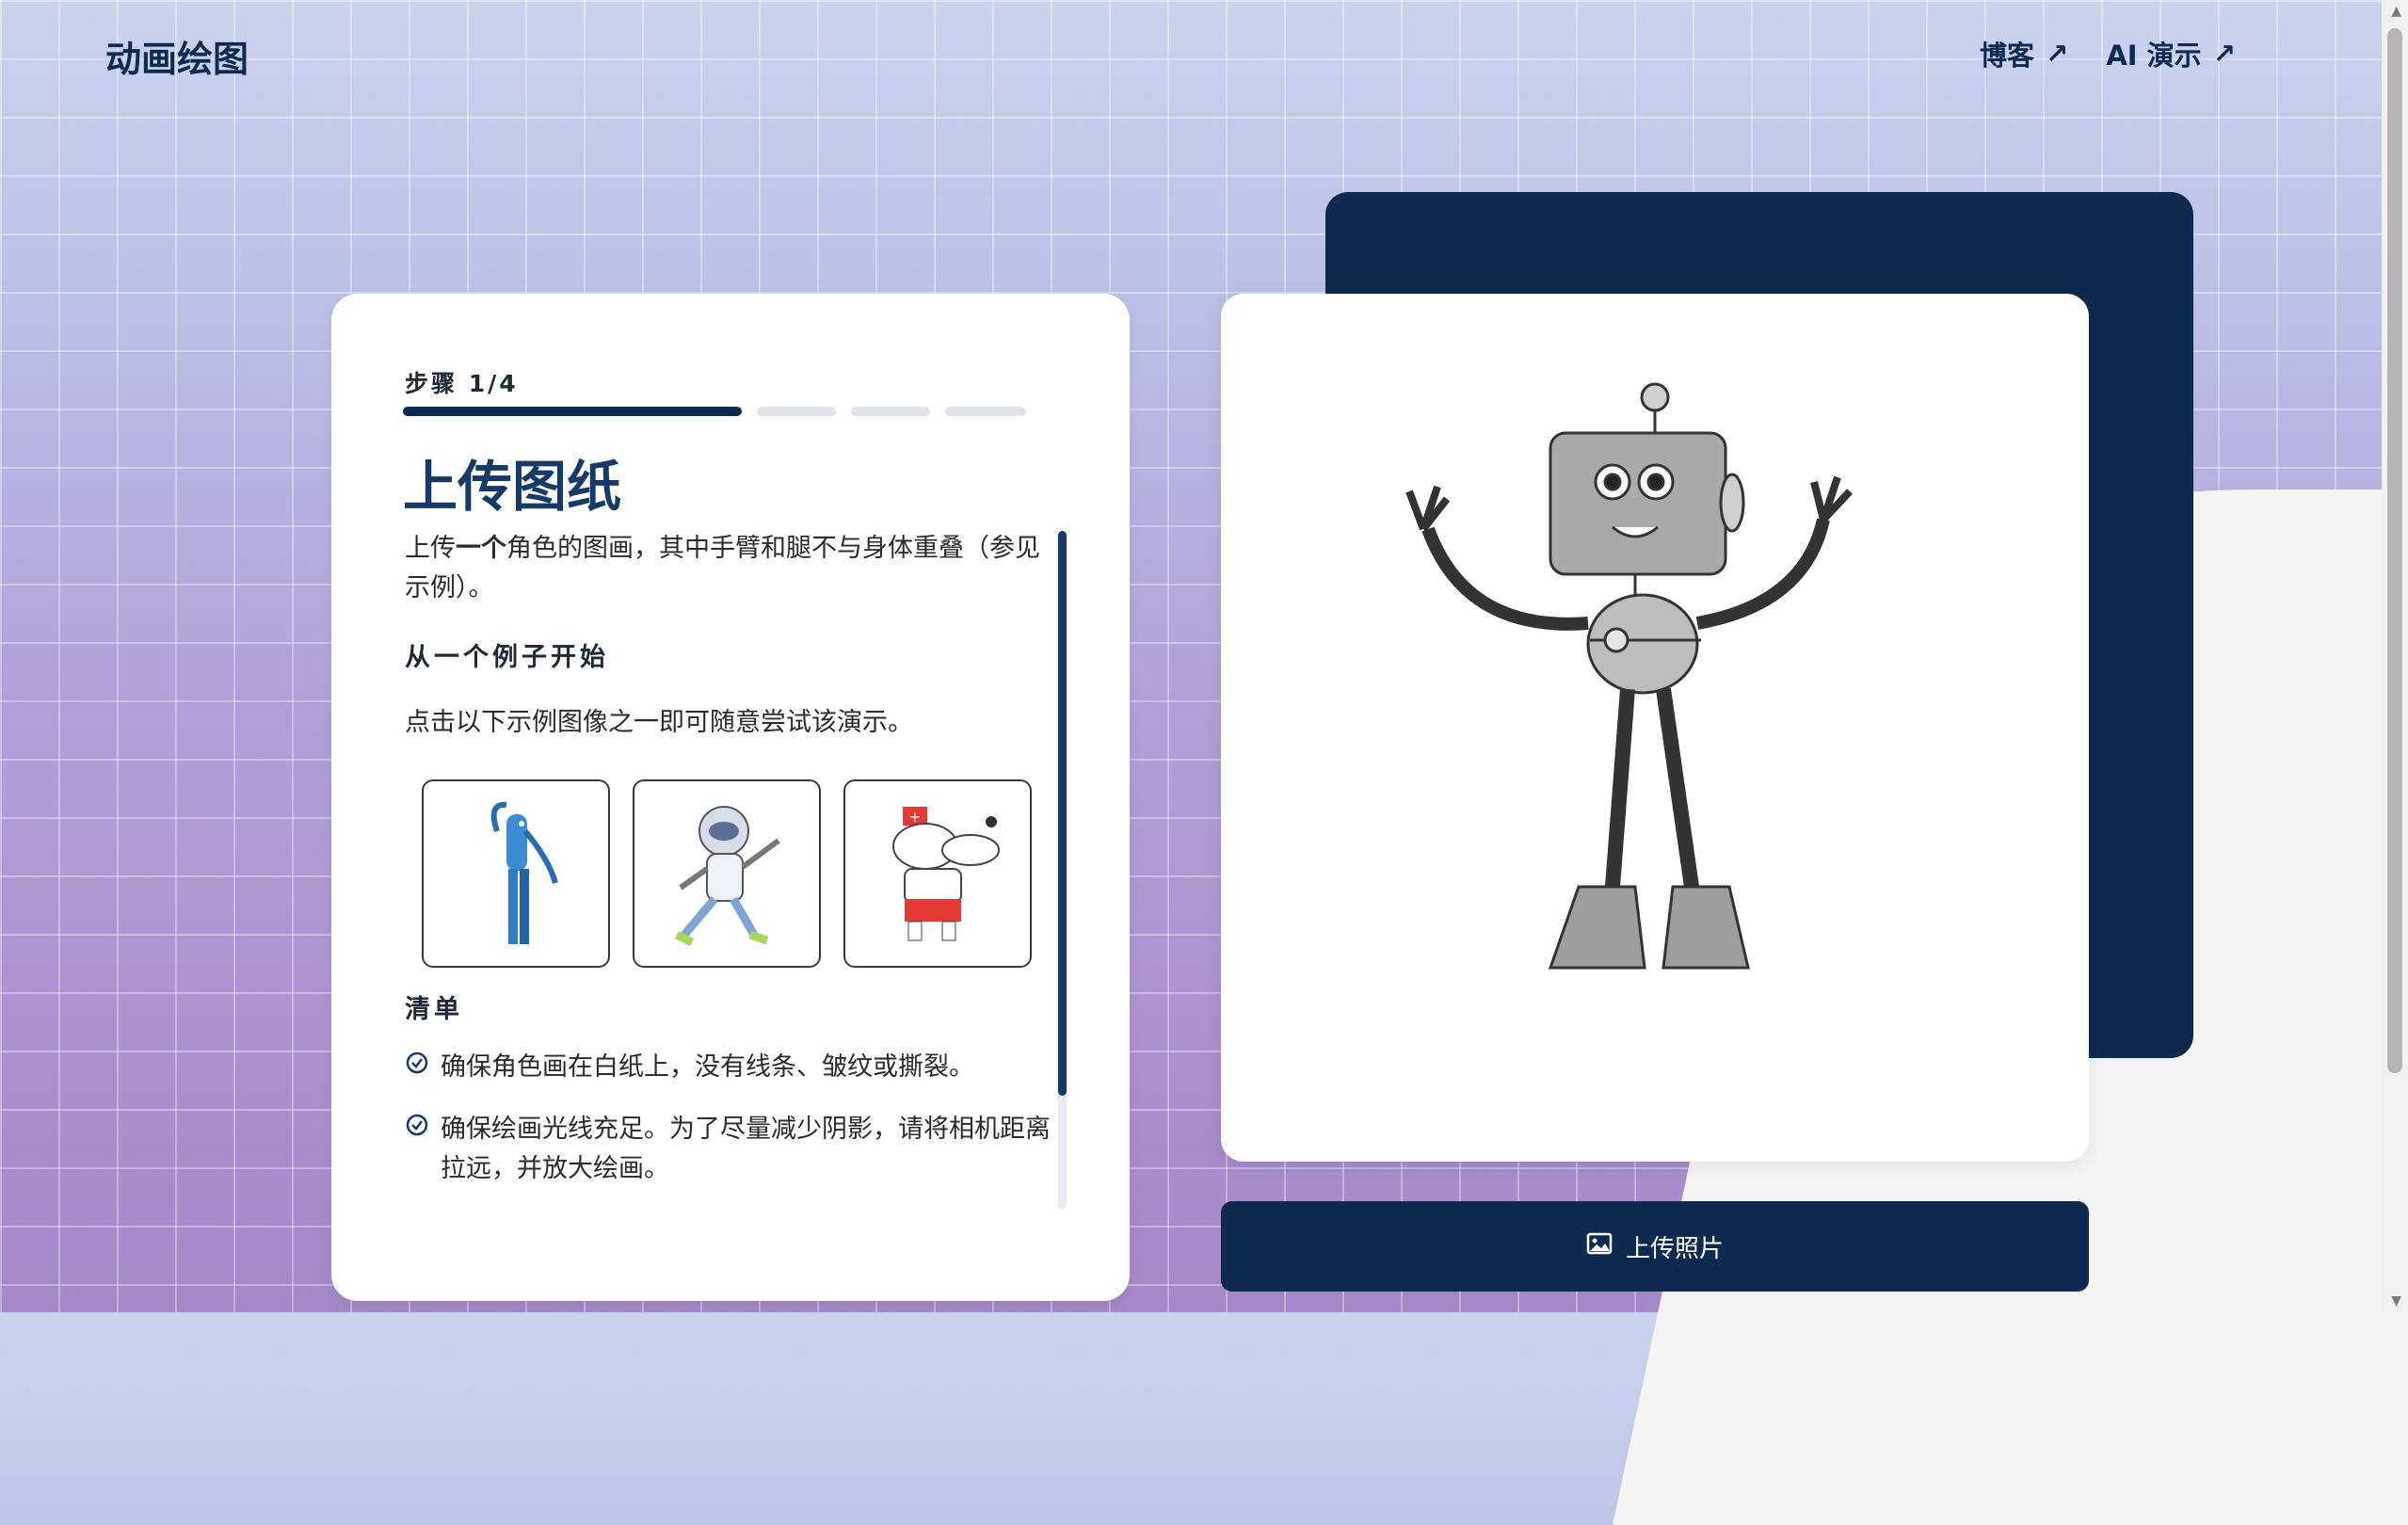 This screenshot has height=1525, width=2408. I want to click on scroll-down-icon: ▼, so click(2396, 1300).